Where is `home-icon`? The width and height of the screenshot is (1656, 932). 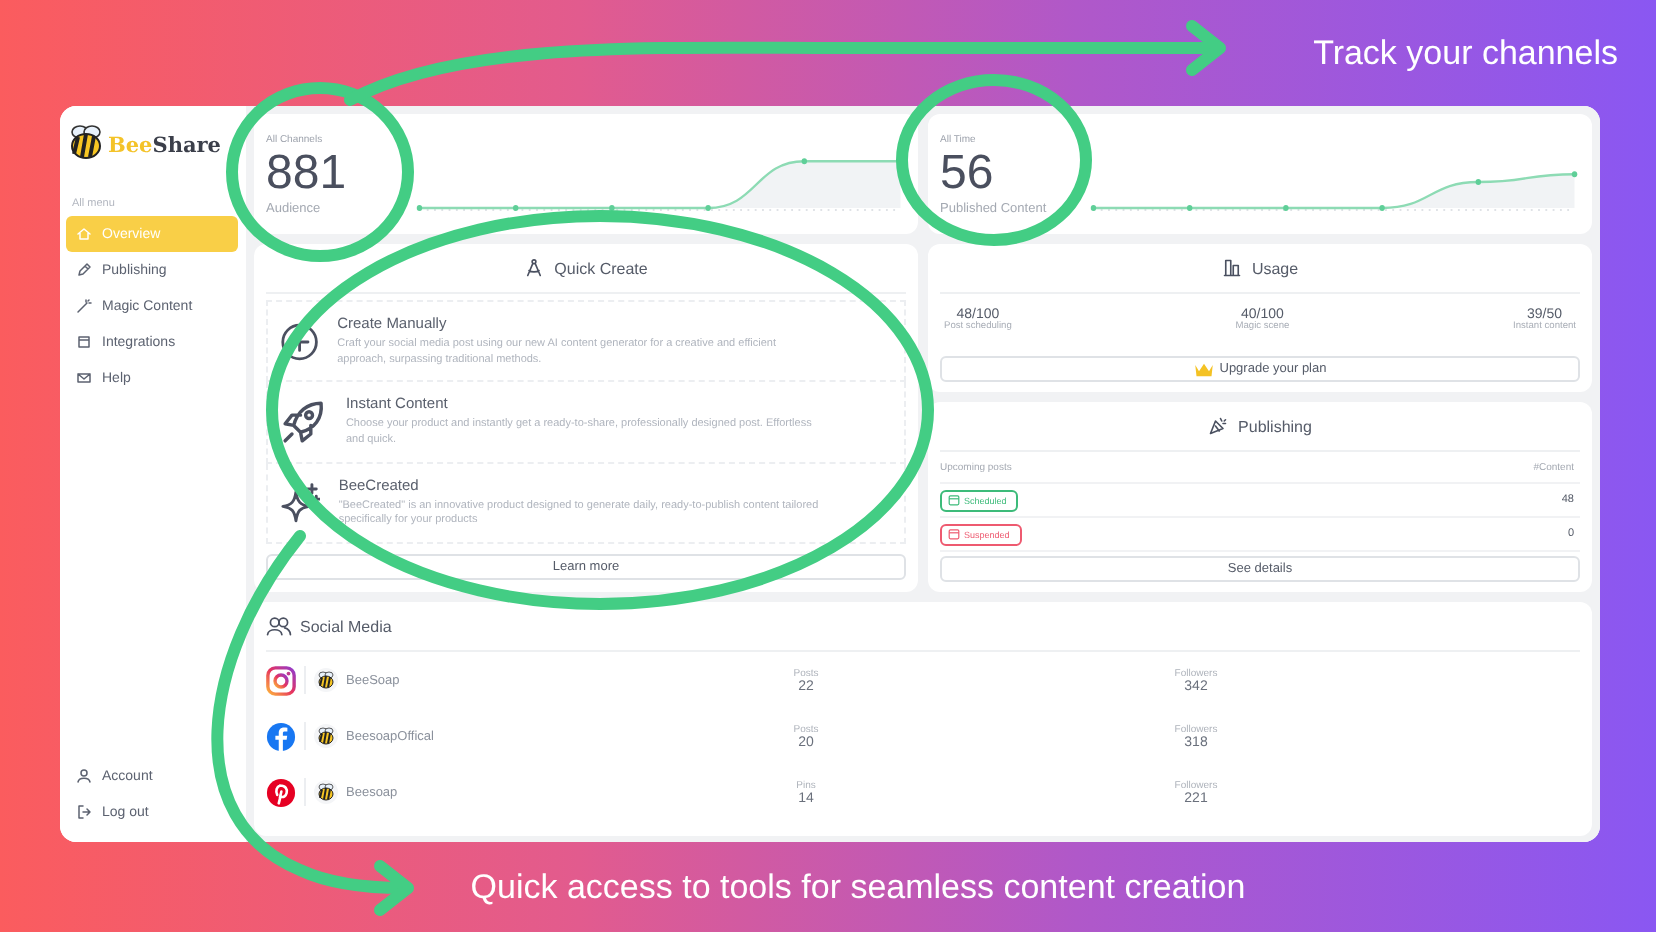
home-icon is located at coordinates (84, 234).